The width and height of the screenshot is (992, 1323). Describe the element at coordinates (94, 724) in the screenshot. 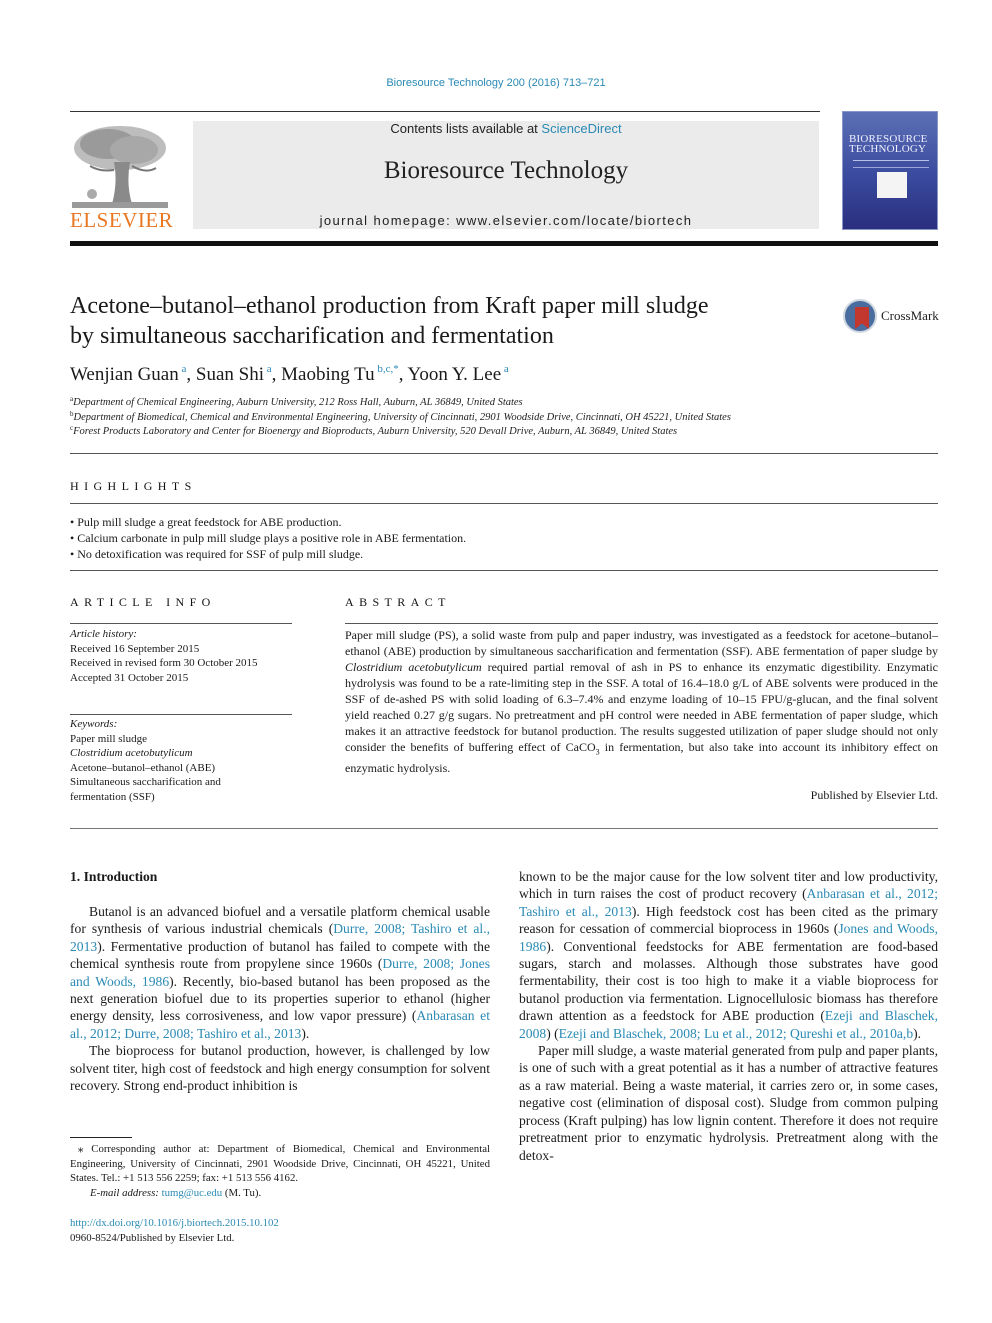

I see `keywords-label: Keywords:` at that location.